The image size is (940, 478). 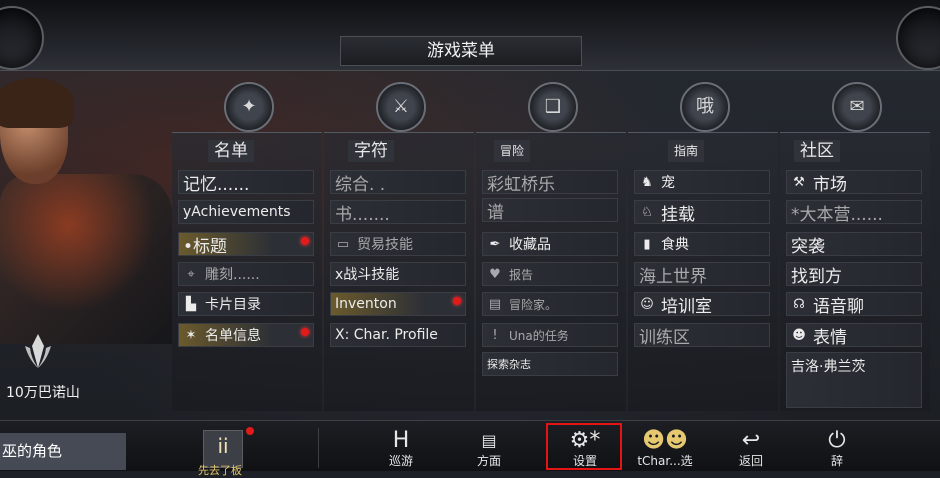 What do you see at coordinates (343, 244) in the screenshot?
I see `book-icon: ▭` at bounding box center [343, 244].